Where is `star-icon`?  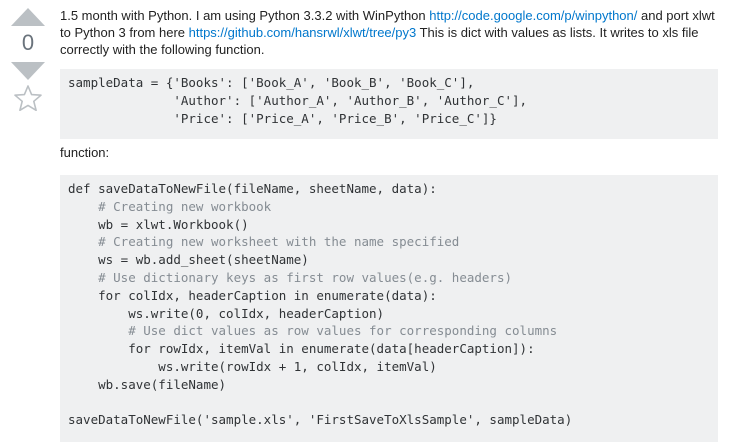
star-icon is located at coordinates (28, 98).